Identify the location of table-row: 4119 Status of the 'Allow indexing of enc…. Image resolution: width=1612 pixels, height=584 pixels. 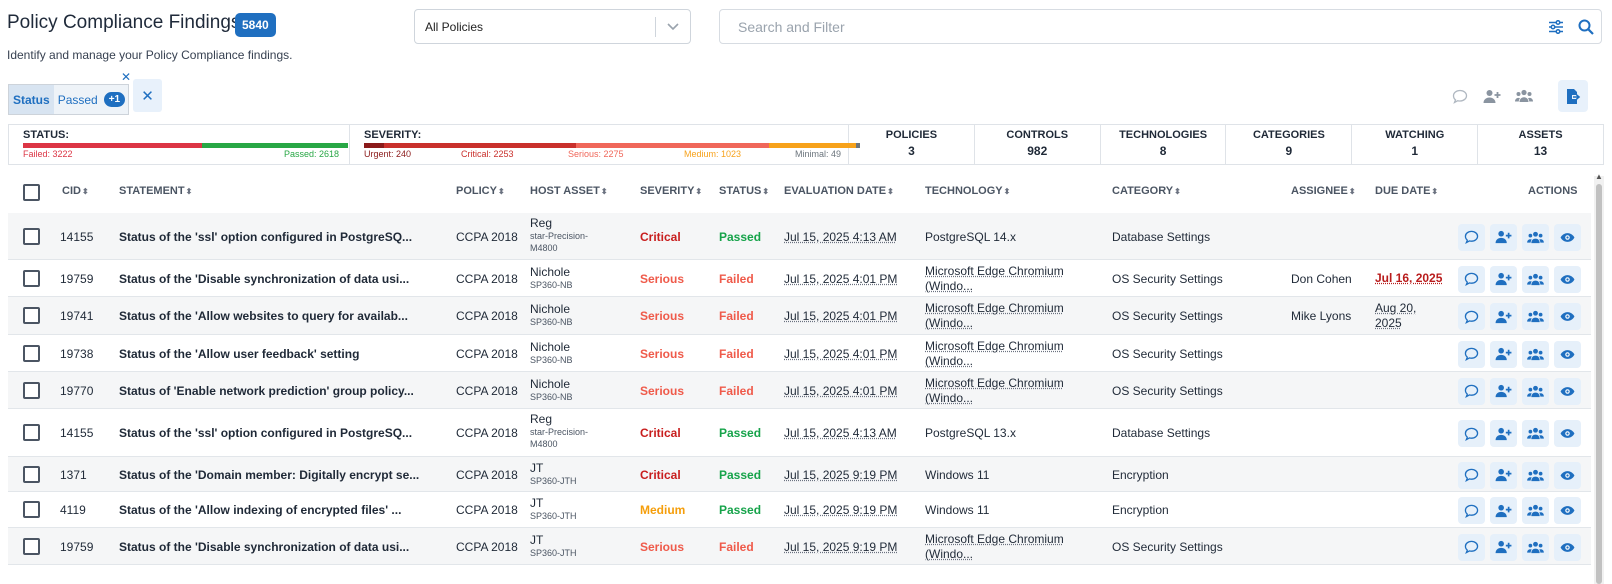
(799, 510).